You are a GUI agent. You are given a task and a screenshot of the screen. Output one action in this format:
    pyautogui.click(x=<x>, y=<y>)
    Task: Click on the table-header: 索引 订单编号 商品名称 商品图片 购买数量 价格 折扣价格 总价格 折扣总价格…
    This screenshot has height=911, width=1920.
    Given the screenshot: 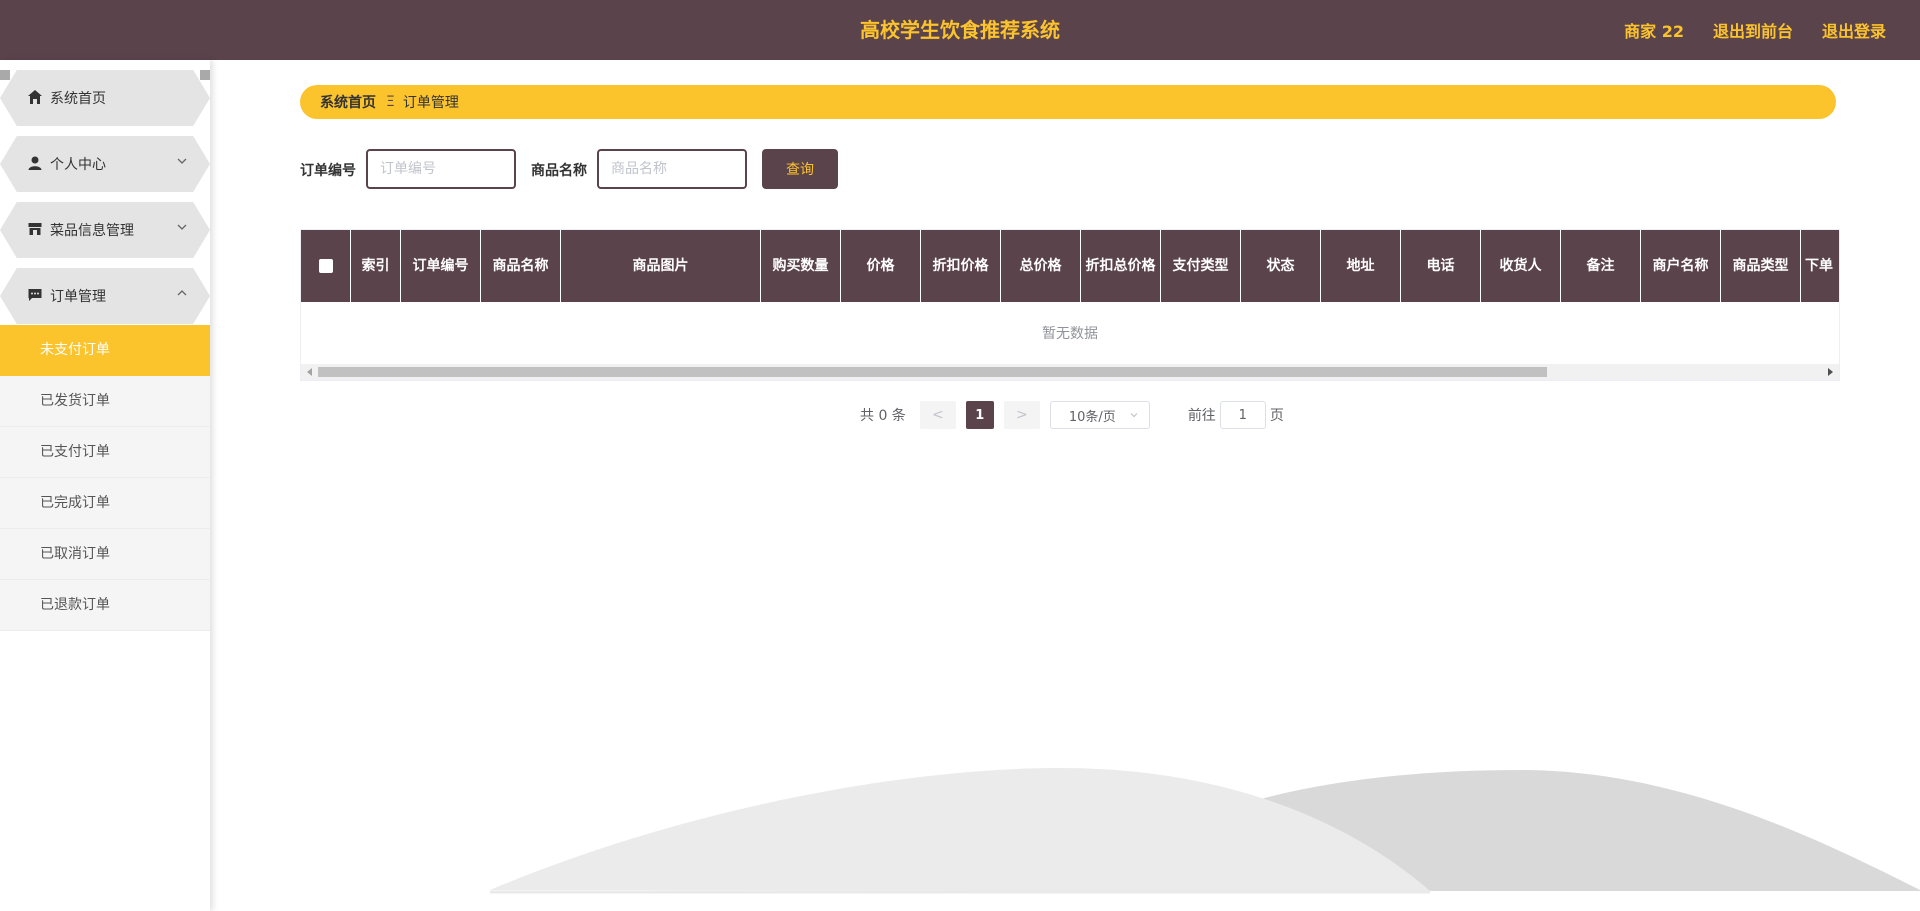 What is the action you would take?
    pyautogui.click(x=1070, y=266)
    